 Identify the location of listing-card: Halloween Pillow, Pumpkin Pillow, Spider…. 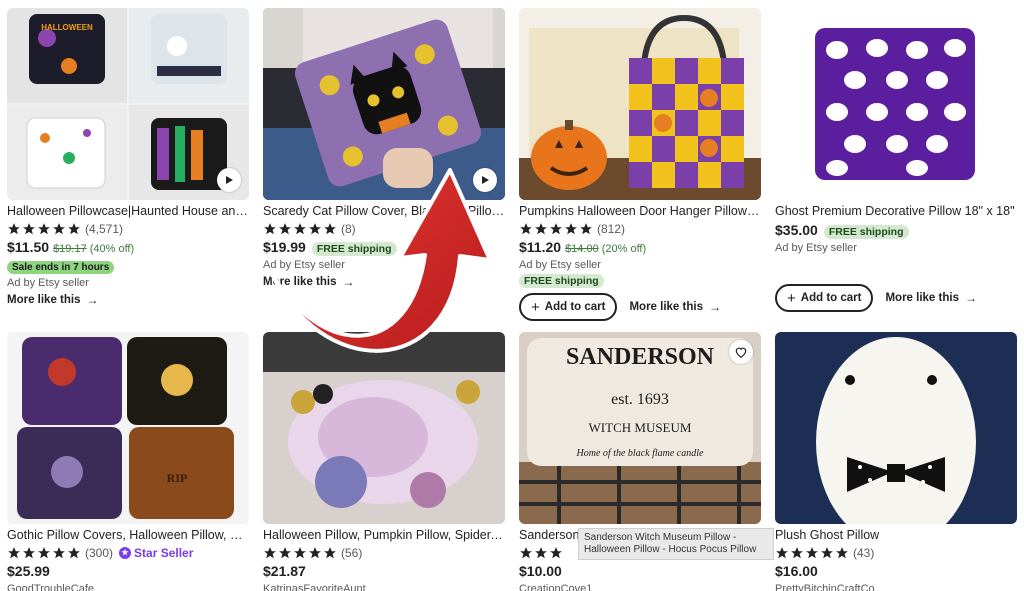
(384, 461).